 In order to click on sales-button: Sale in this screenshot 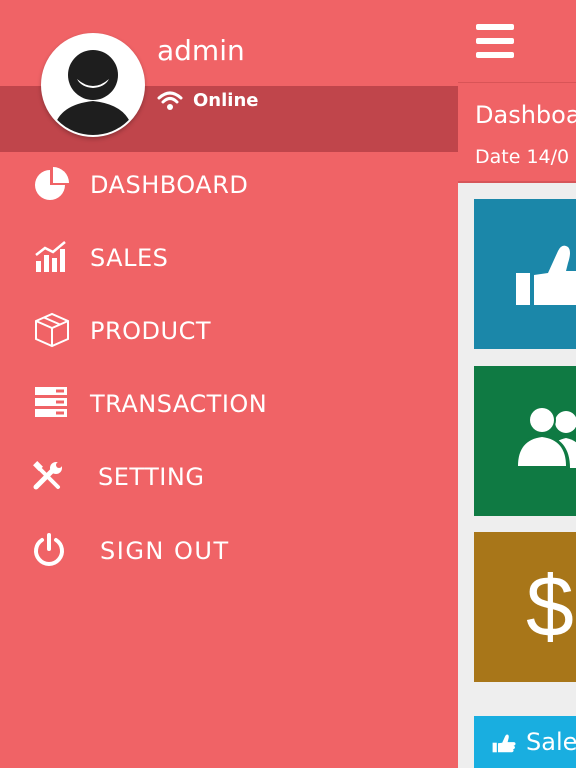, I will do `click(525, 742)`.